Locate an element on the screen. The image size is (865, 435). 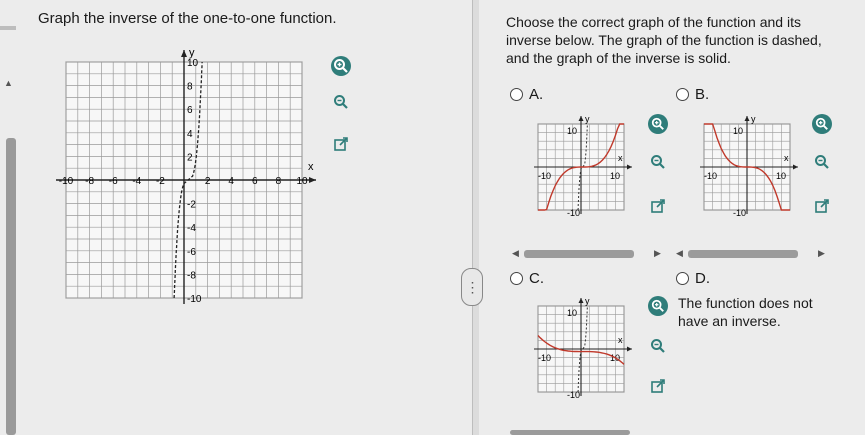
option-a: A. is located at coordinates (526, 94).